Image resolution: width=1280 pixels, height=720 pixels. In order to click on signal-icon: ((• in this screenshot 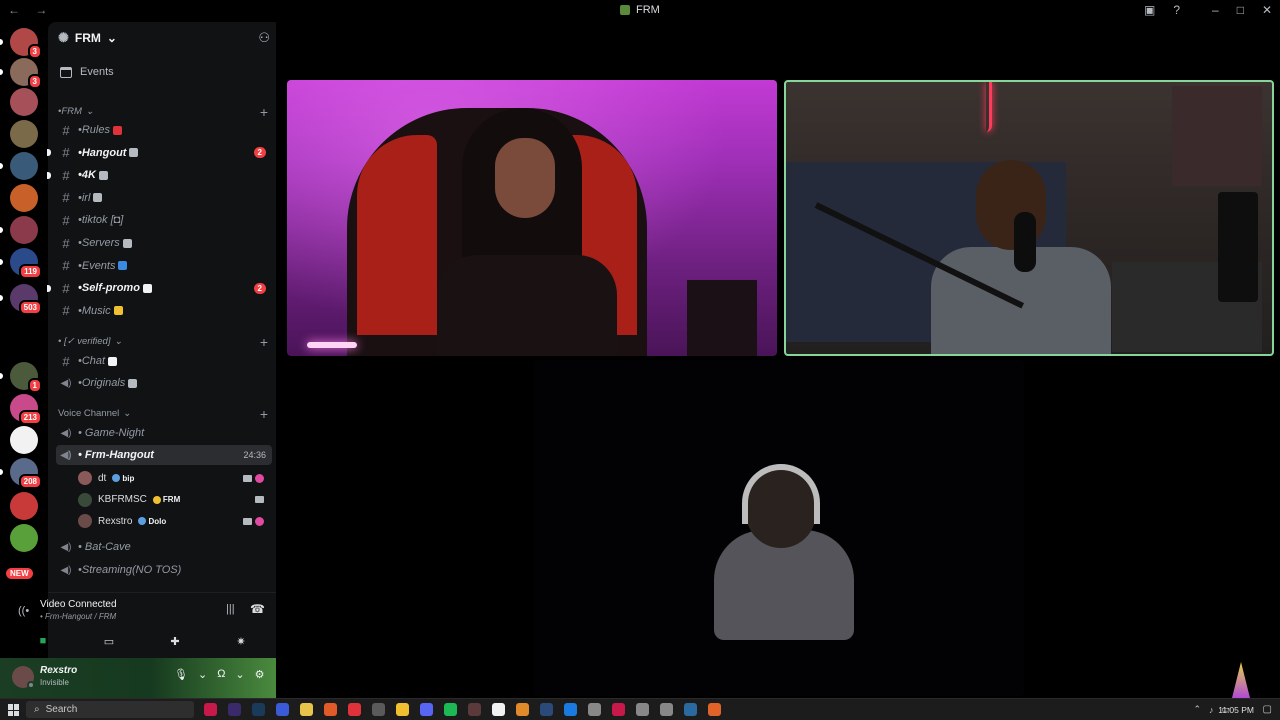, I will do `click(25, 611)`.